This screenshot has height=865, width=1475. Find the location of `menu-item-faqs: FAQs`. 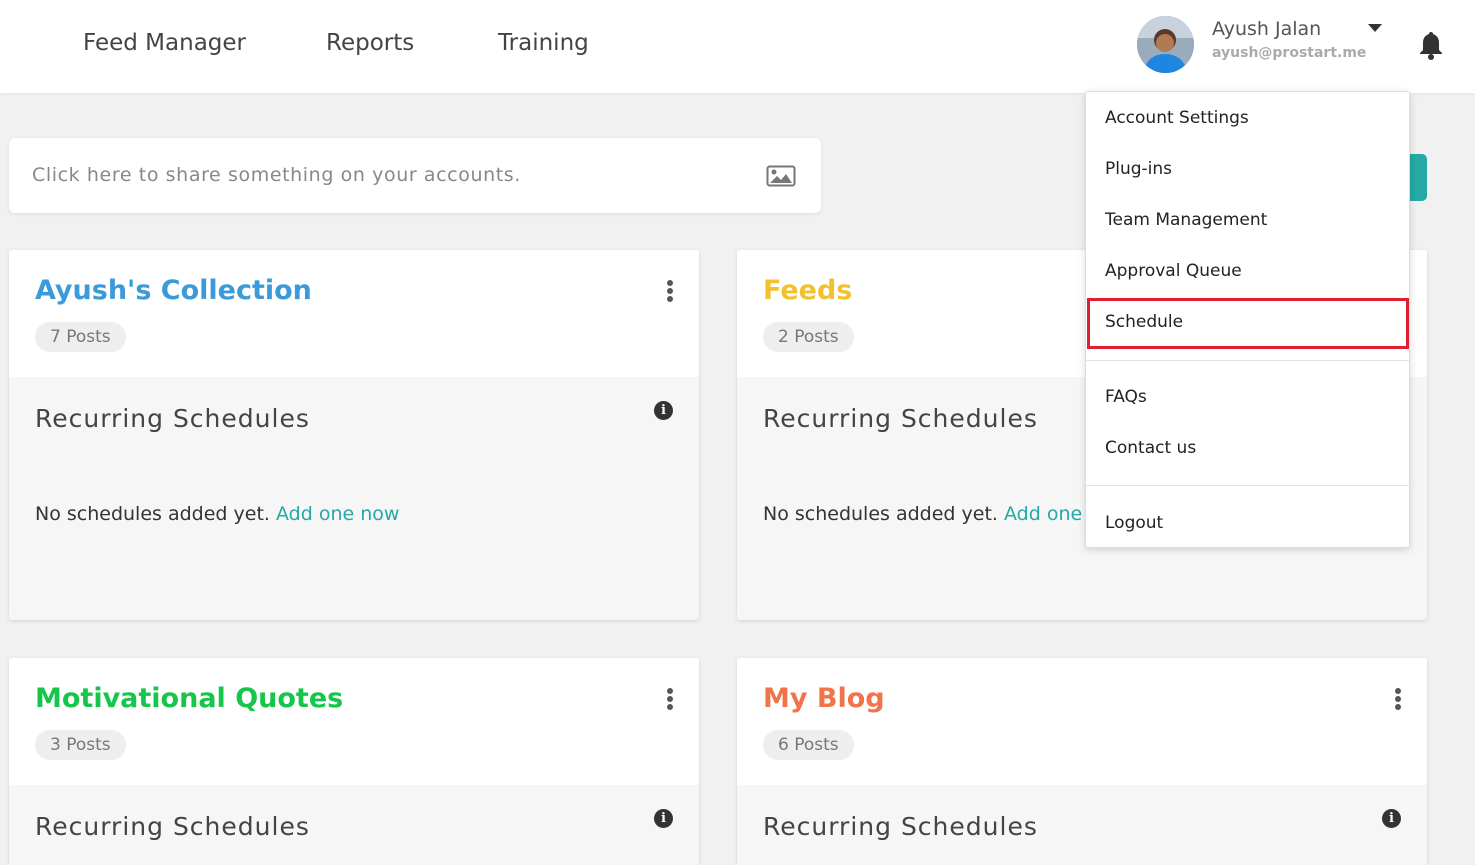

menu-item-faqs: FAQs is located at coordinates (1126, 397).